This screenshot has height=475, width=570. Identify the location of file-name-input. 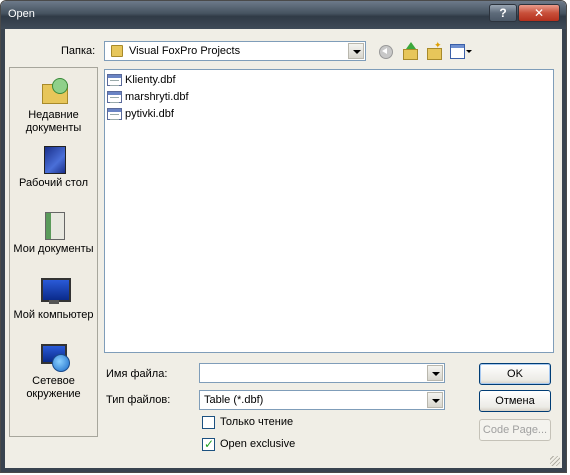
(322, 373).